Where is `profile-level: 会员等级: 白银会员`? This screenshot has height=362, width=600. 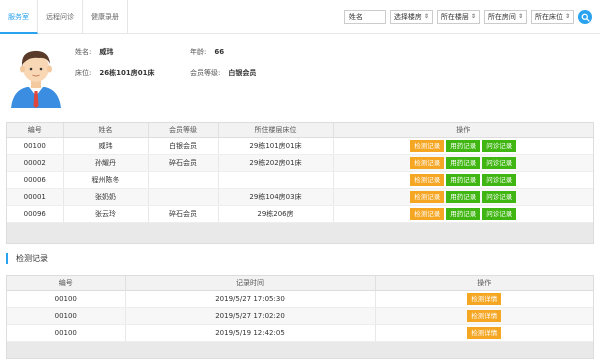
profile-level: 会员等级: 白银会员 is located at coordinates (223, 73).